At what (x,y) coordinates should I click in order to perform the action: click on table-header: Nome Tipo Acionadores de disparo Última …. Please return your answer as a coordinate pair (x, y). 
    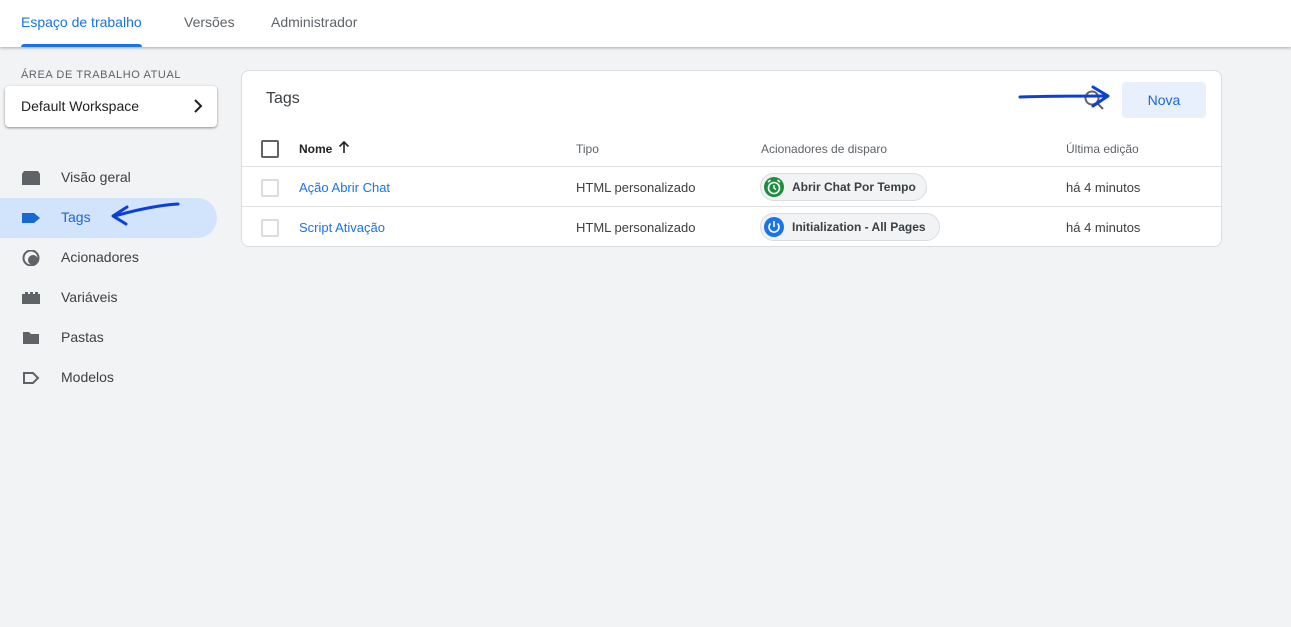
    Looking at the image, I should click on (731, 150).